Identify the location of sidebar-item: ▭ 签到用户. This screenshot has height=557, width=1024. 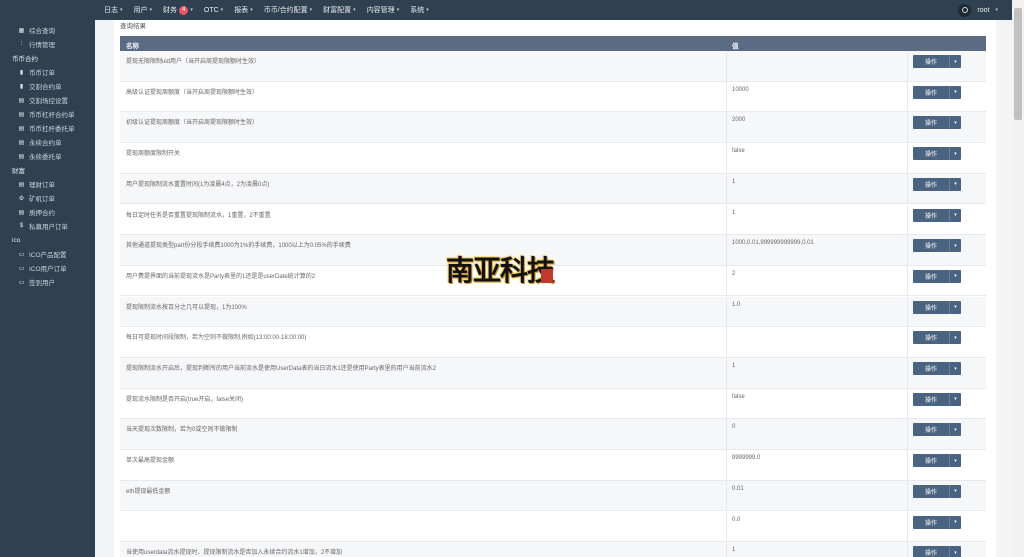
(47, 282).